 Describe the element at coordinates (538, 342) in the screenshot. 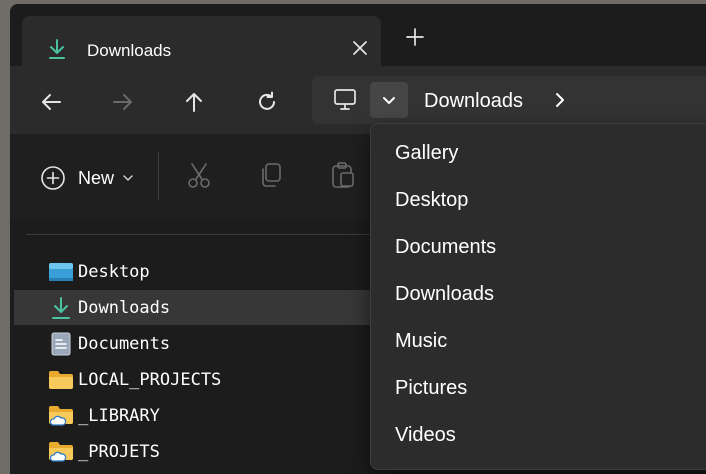

I see `menu-item-music: Music` at that location.